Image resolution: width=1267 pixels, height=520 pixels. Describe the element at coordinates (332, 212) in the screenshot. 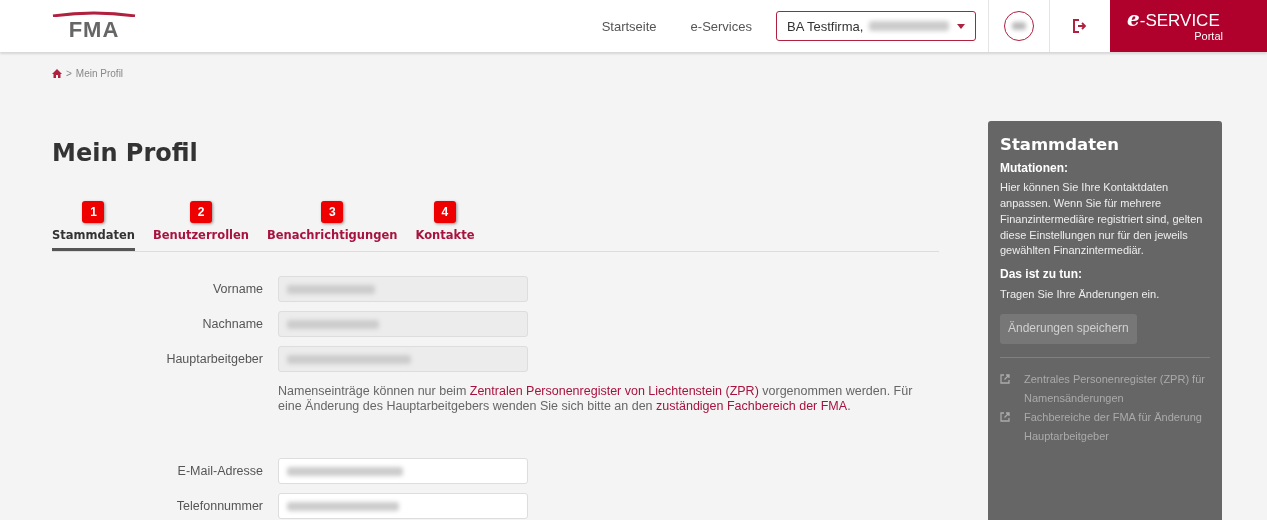

I see `step-badge: 3` at that location.